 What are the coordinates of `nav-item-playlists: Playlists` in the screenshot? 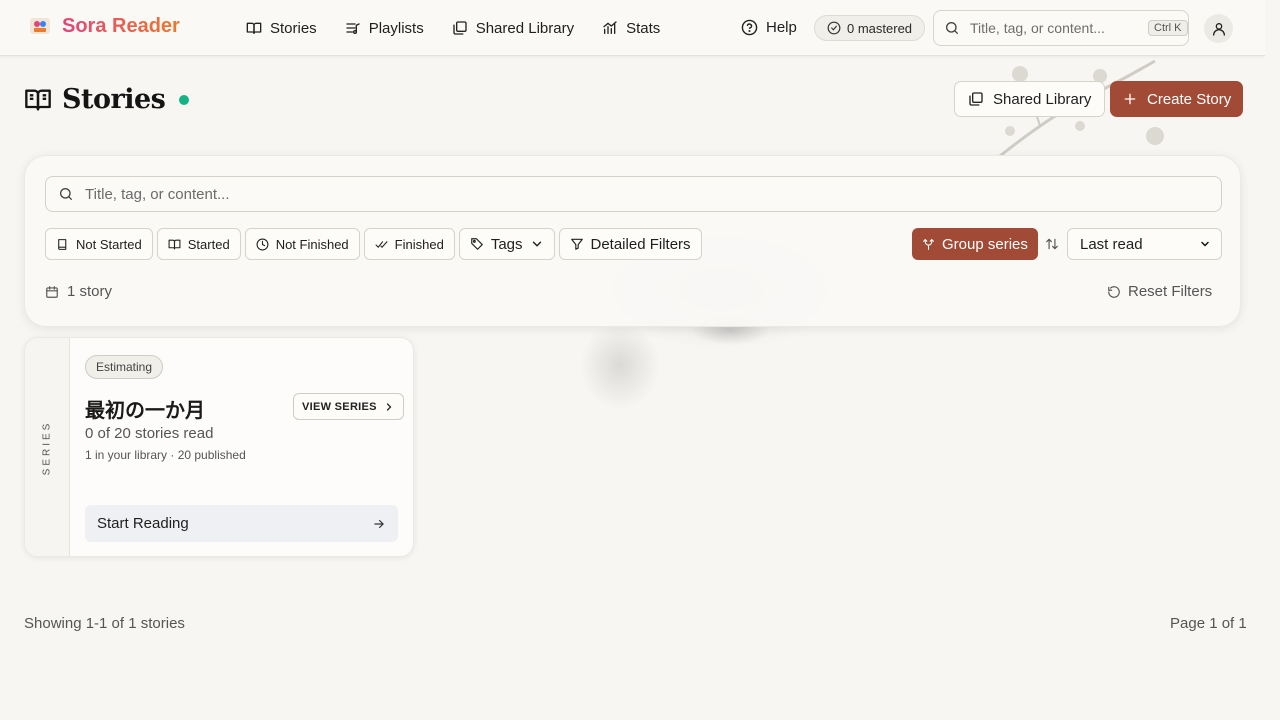 It's located at (384, 28).